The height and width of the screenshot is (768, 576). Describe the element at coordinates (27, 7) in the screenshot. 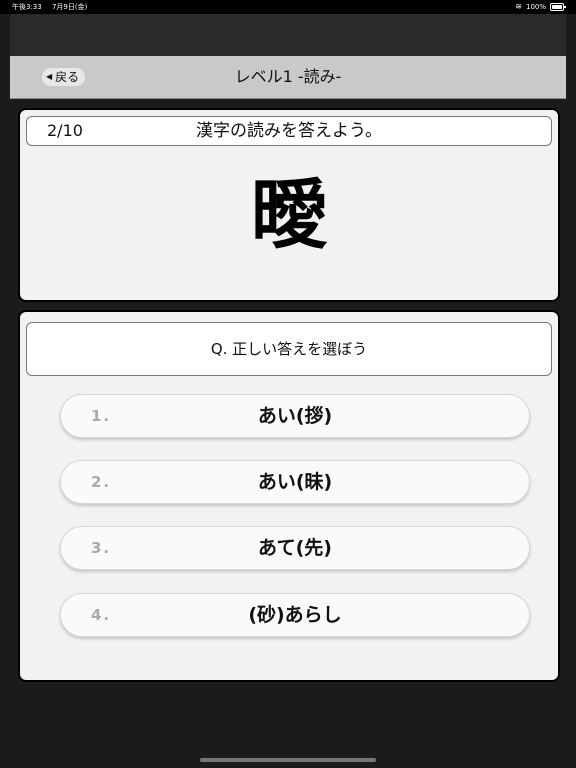

I see `status-time: 午後3:33` at that location.